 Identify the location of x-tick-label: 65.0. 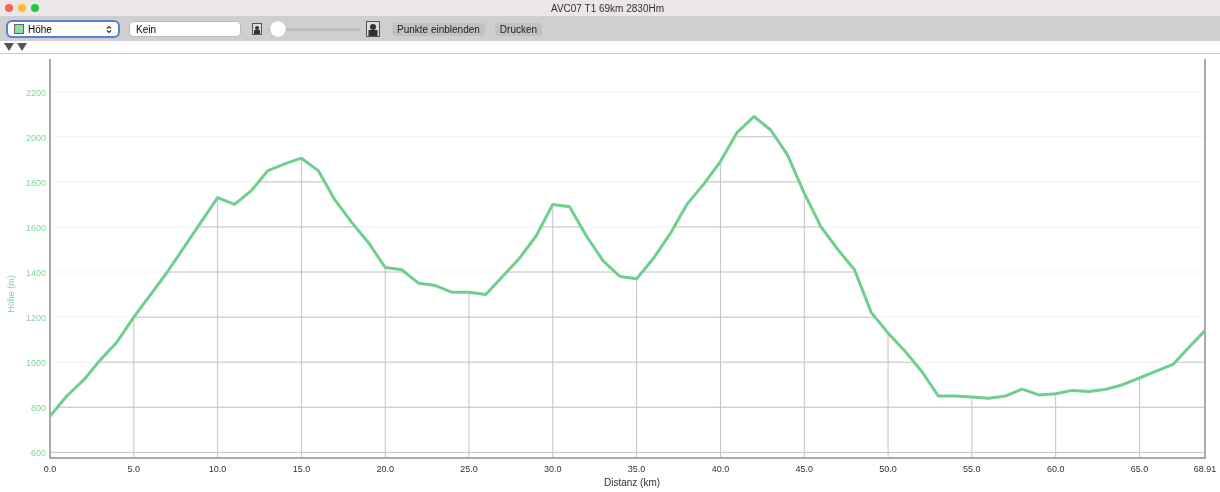
(1139, 469).